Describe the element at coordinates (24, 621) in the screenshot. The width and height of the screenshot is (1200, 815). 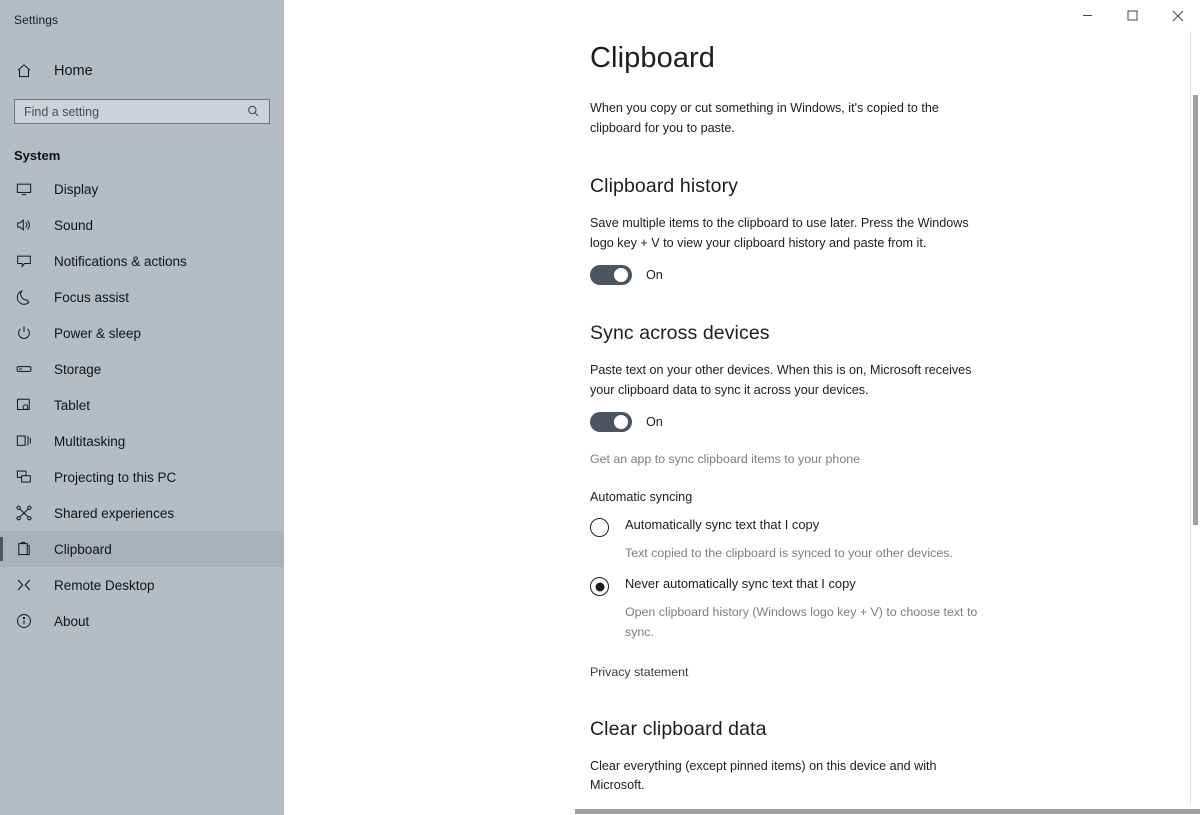
I see `info-icon` at that location.